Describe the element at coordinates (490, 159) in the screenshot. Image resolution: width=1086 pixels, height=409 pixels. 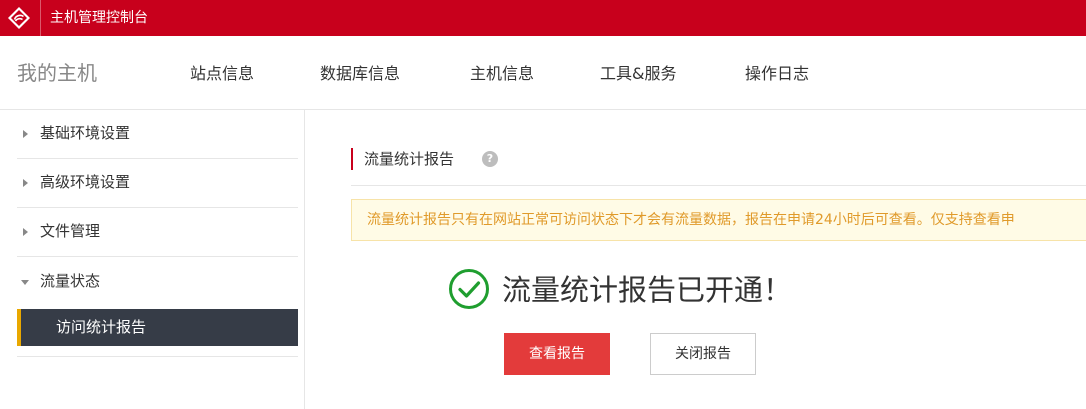
I see `question-circle-icon: ?` at that location.